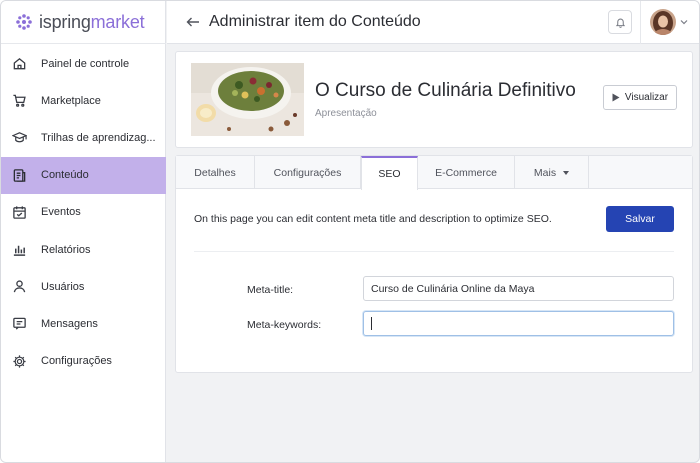  What do you see at coordinates (346, 113) in the screenshot?
I see `course-subtitle: Apresentação` at bounding box center [346, 113].